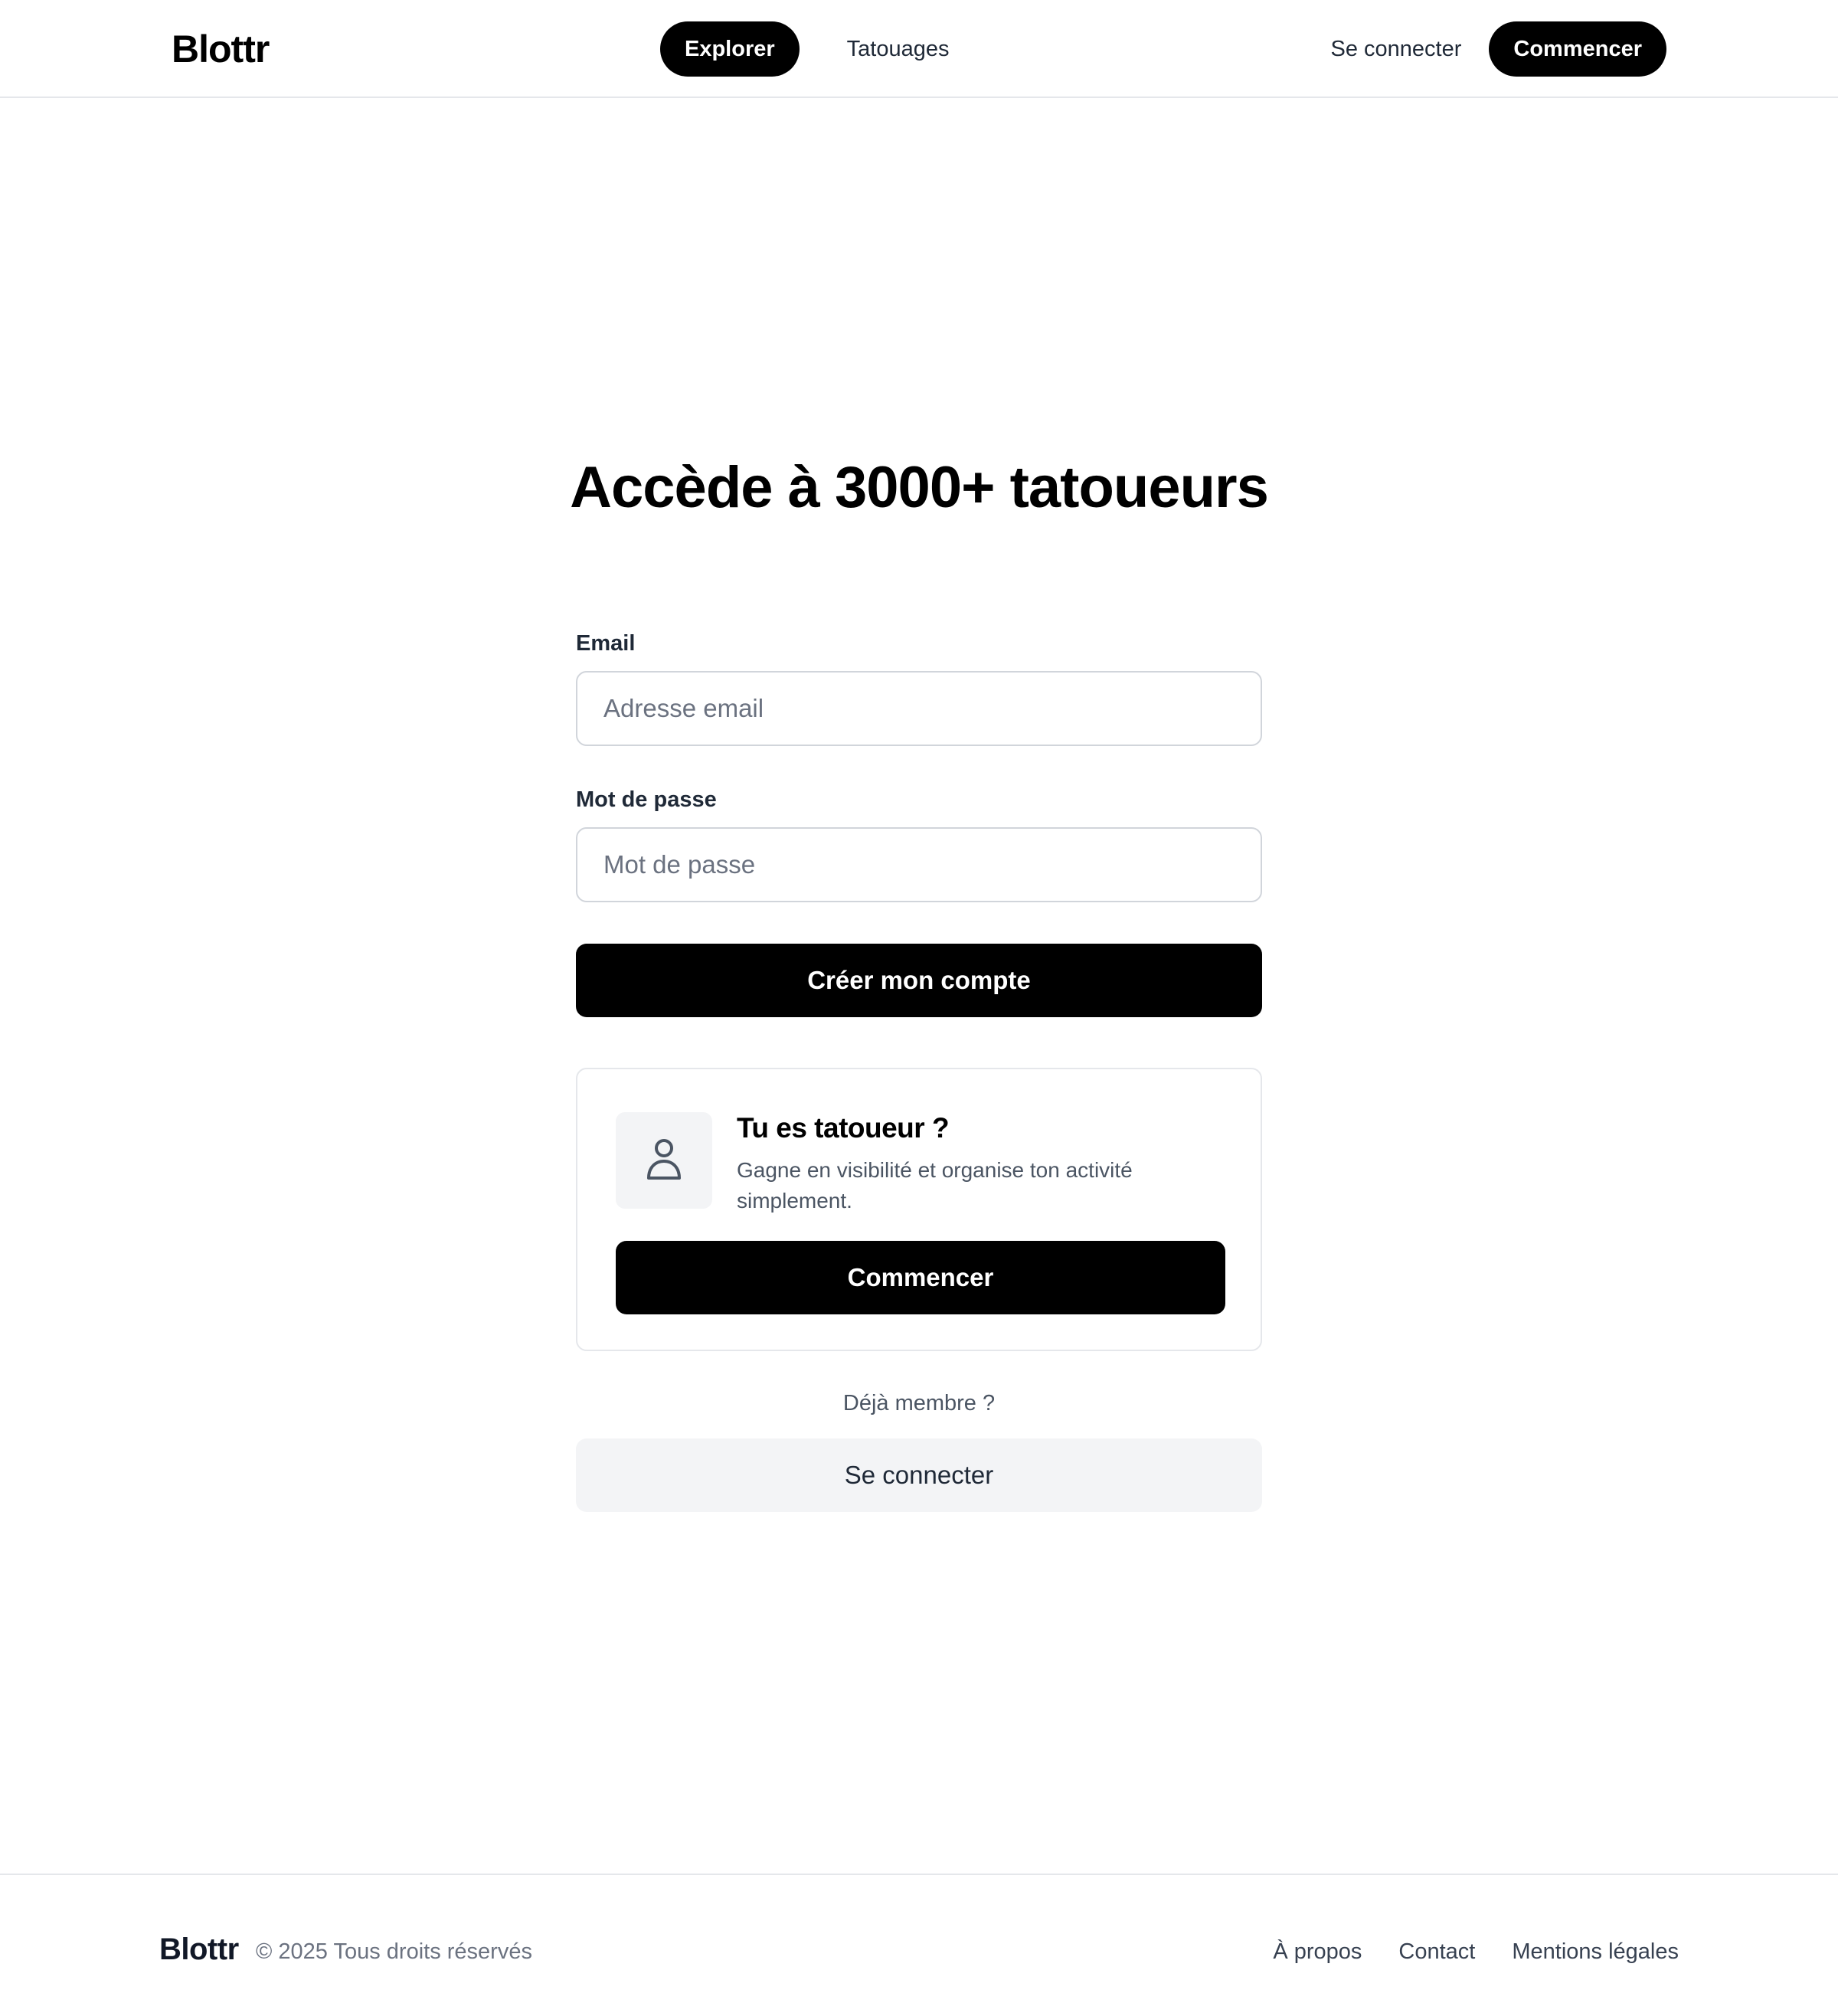 The width and height of the screenshot is (1838, 2016). Describe the element at coordinates (199, 1949) in the screenshot. I see `footer-logo: Blottr` at that location.